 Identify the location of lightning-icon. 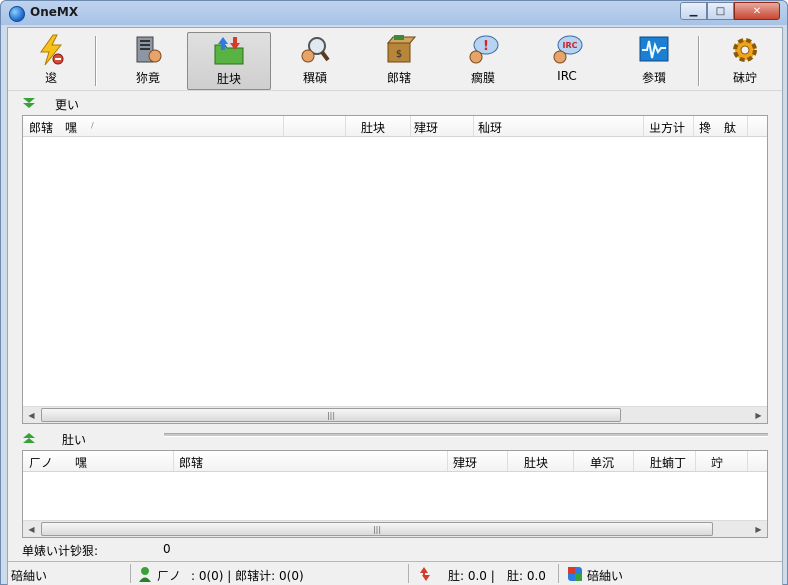
(51, 50).